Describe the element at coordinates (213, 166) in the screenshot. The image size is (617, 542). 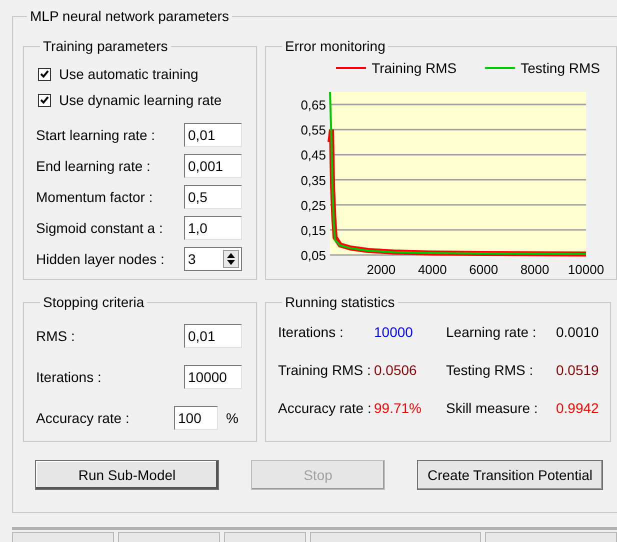
I see `input-field: 0,001` at that location.